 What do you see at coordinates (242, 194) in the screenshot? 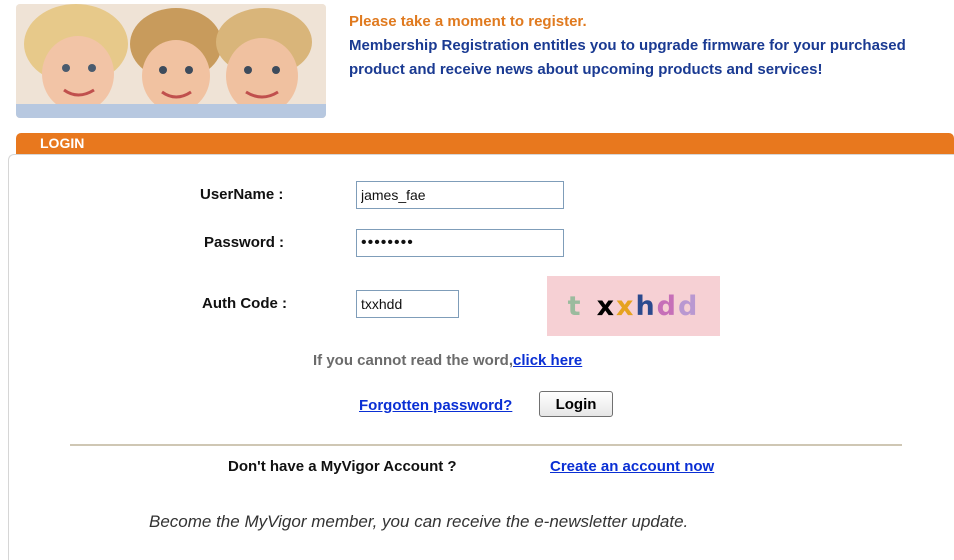
I see `username-label: UserName :` at bounding box center [242, 194].